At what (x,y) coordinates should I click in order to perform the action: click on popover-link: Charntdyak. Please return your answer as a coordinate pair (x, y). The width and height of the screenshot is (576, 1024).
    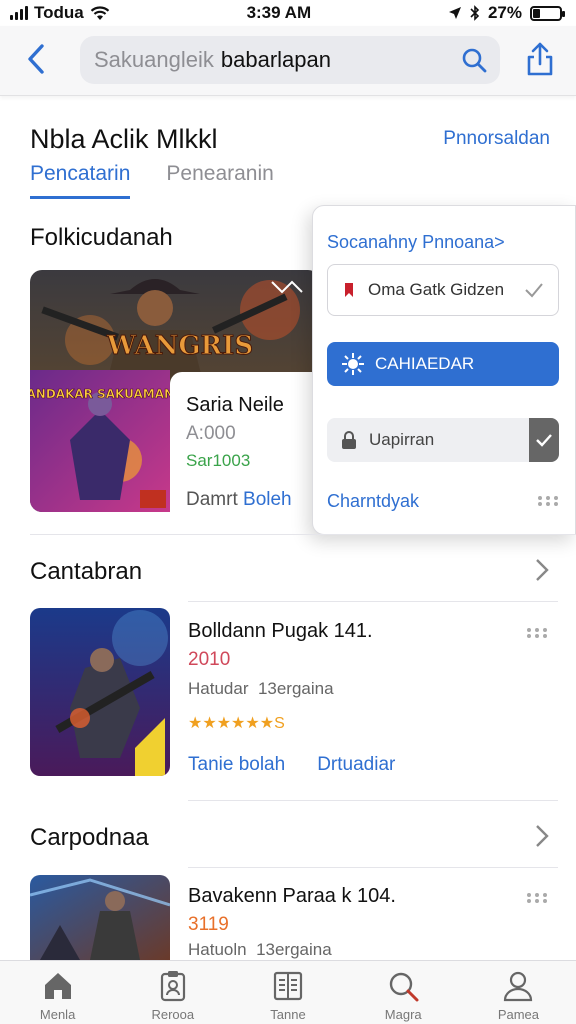
    Looking at the image, I should click on (443, 501).